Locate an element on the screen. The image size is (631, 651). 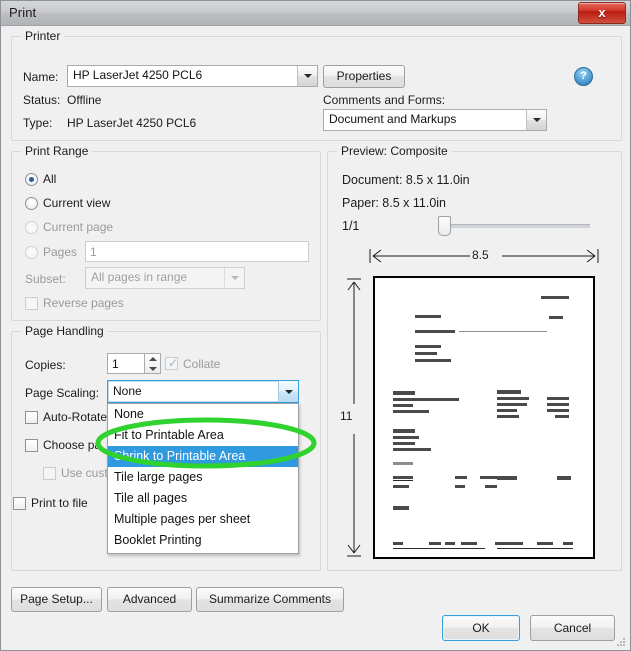
dropdown-item-fit-to-printable-area: Fit to Printable Area is located at coordinates (203, 435).